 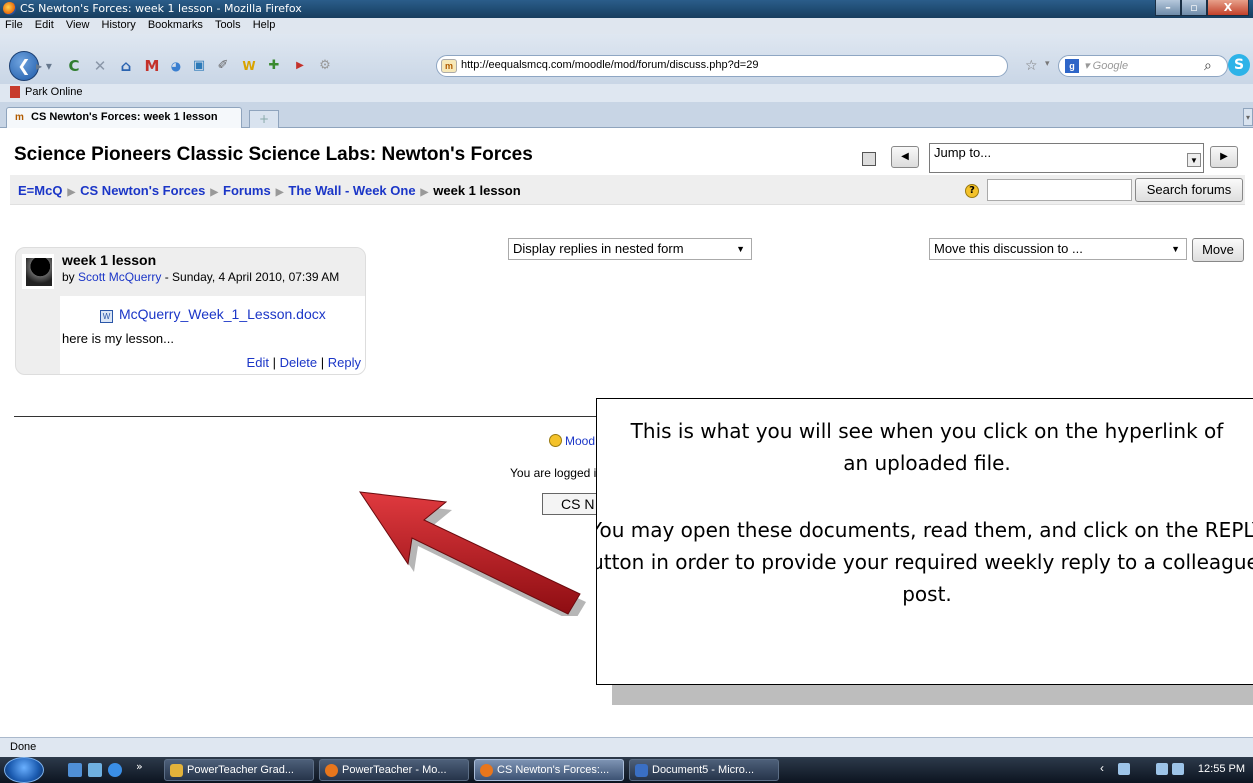 What do you see at coordinates (626, 115) in the screenshot?
I see `tab-strip: m CS Newton's Forces: week 1 lesson + ▾` at bounding box center [626, 115].